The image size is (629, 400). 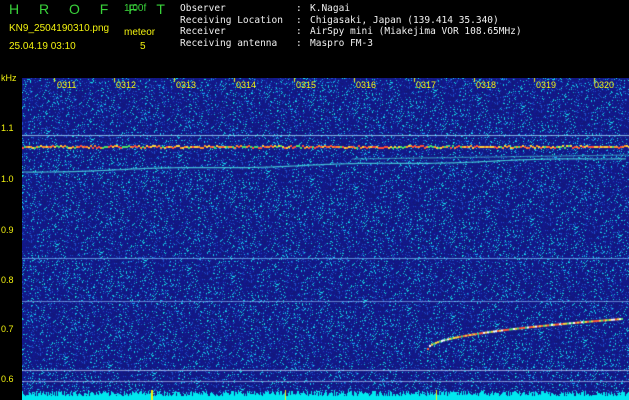 What do you see at coordinates (203, 8) in the screenshot?
I see `info-key: Observer` at bounding box center [203, 8].